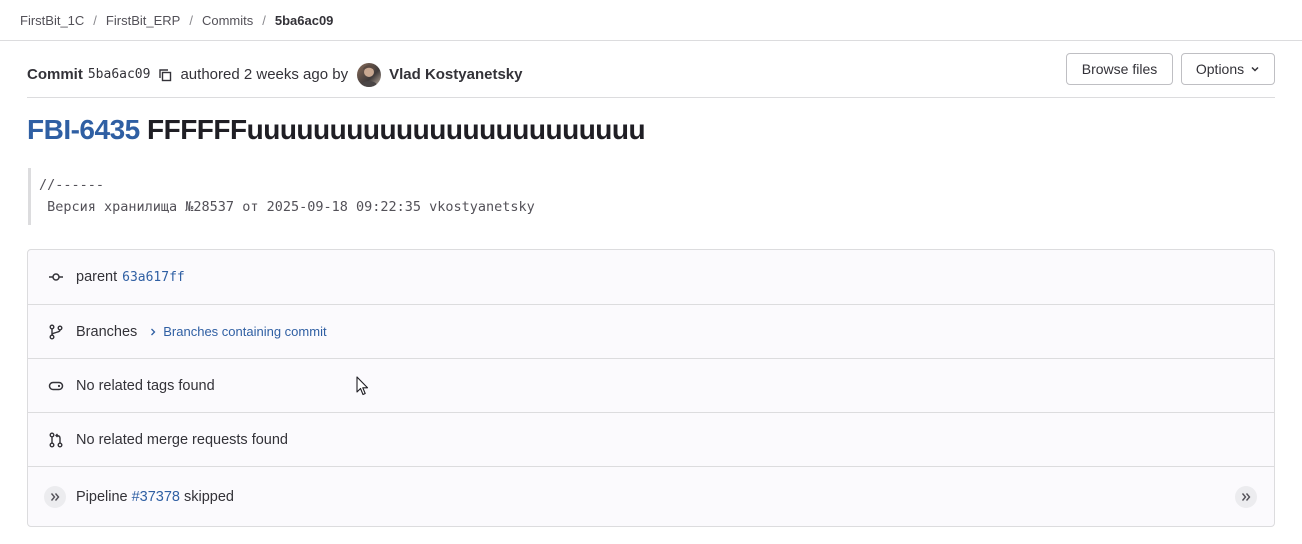  Describe the element at coordinates (165, 75) in the screenshot. I see `copy-icon` at that location.